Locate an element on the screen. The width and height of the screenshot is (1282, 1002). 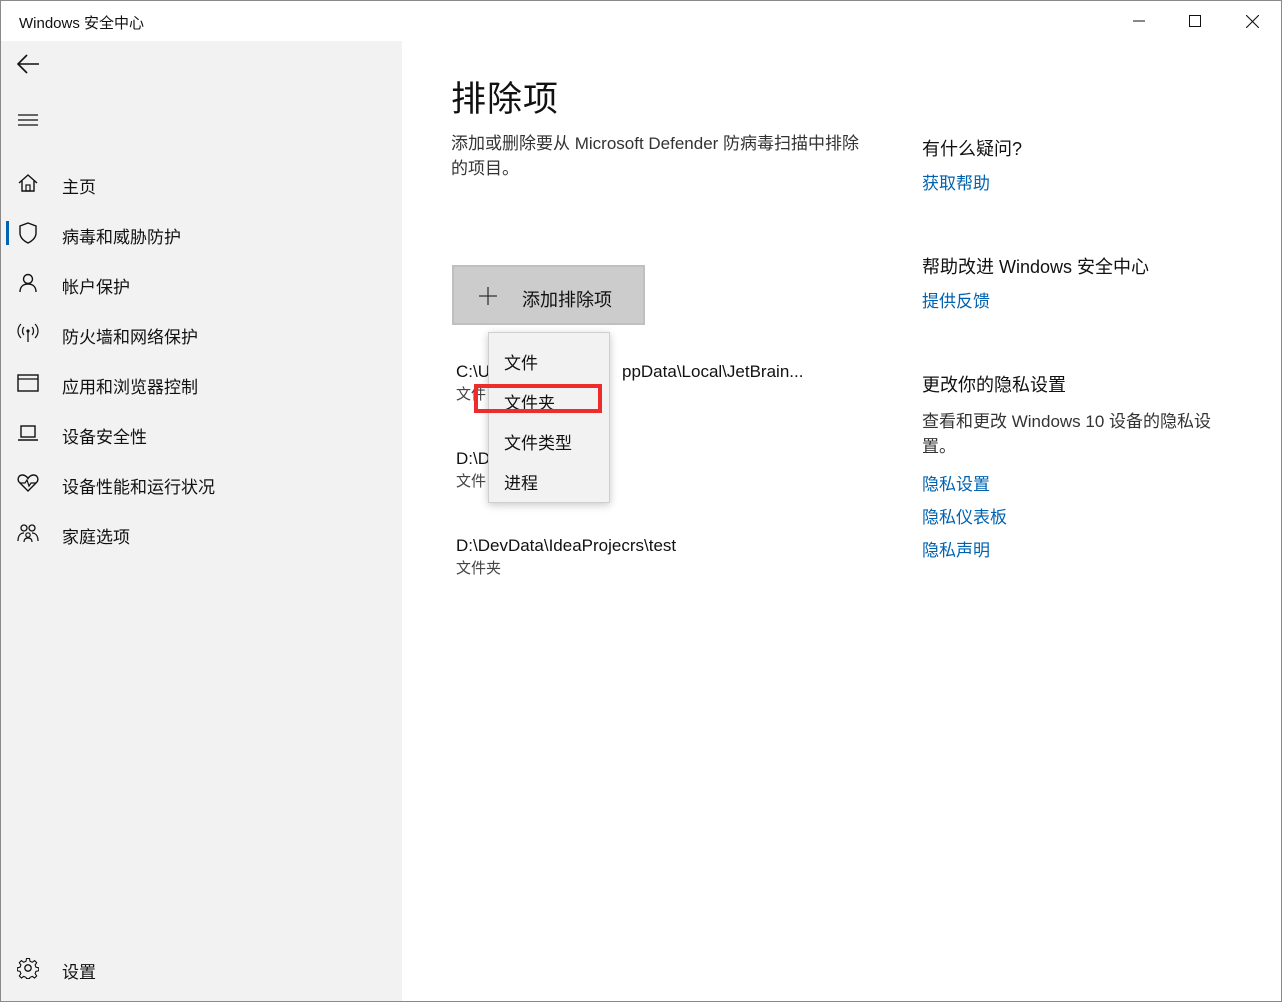
sidebar-item-home: 主页 is located at coordinates (201, 183).